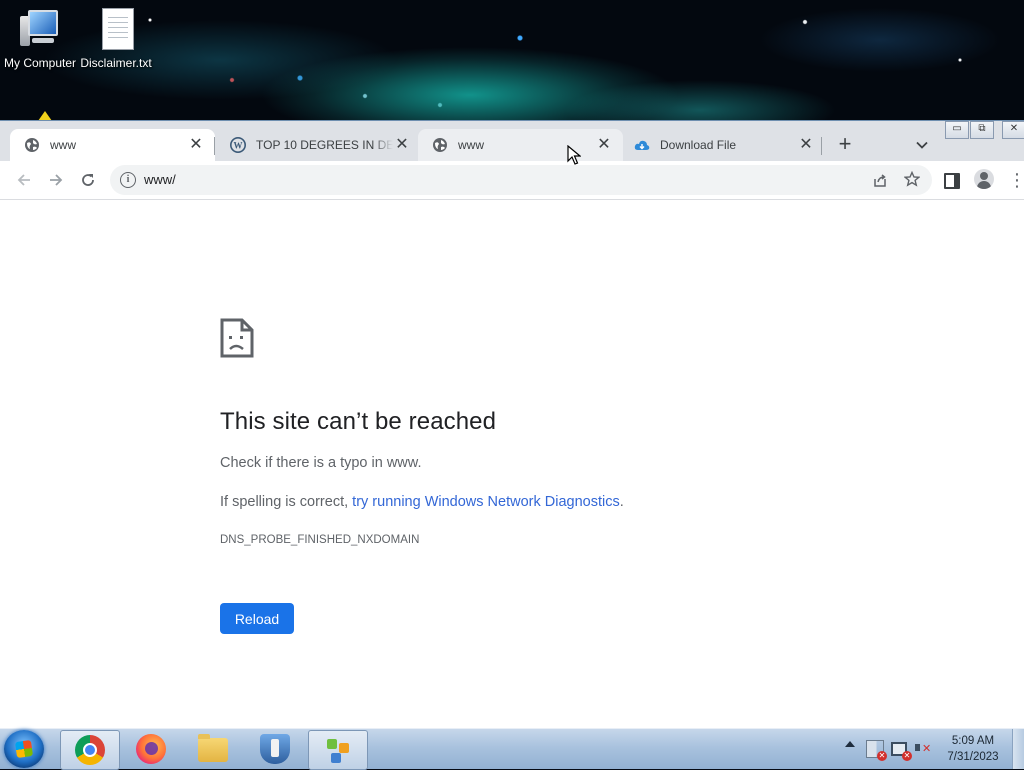 The width and height of the screenshot is (1024, 770). Describe the element at coordinates (574, 155) in the screenshot. I see `mouse-cursor-icon` at that location.